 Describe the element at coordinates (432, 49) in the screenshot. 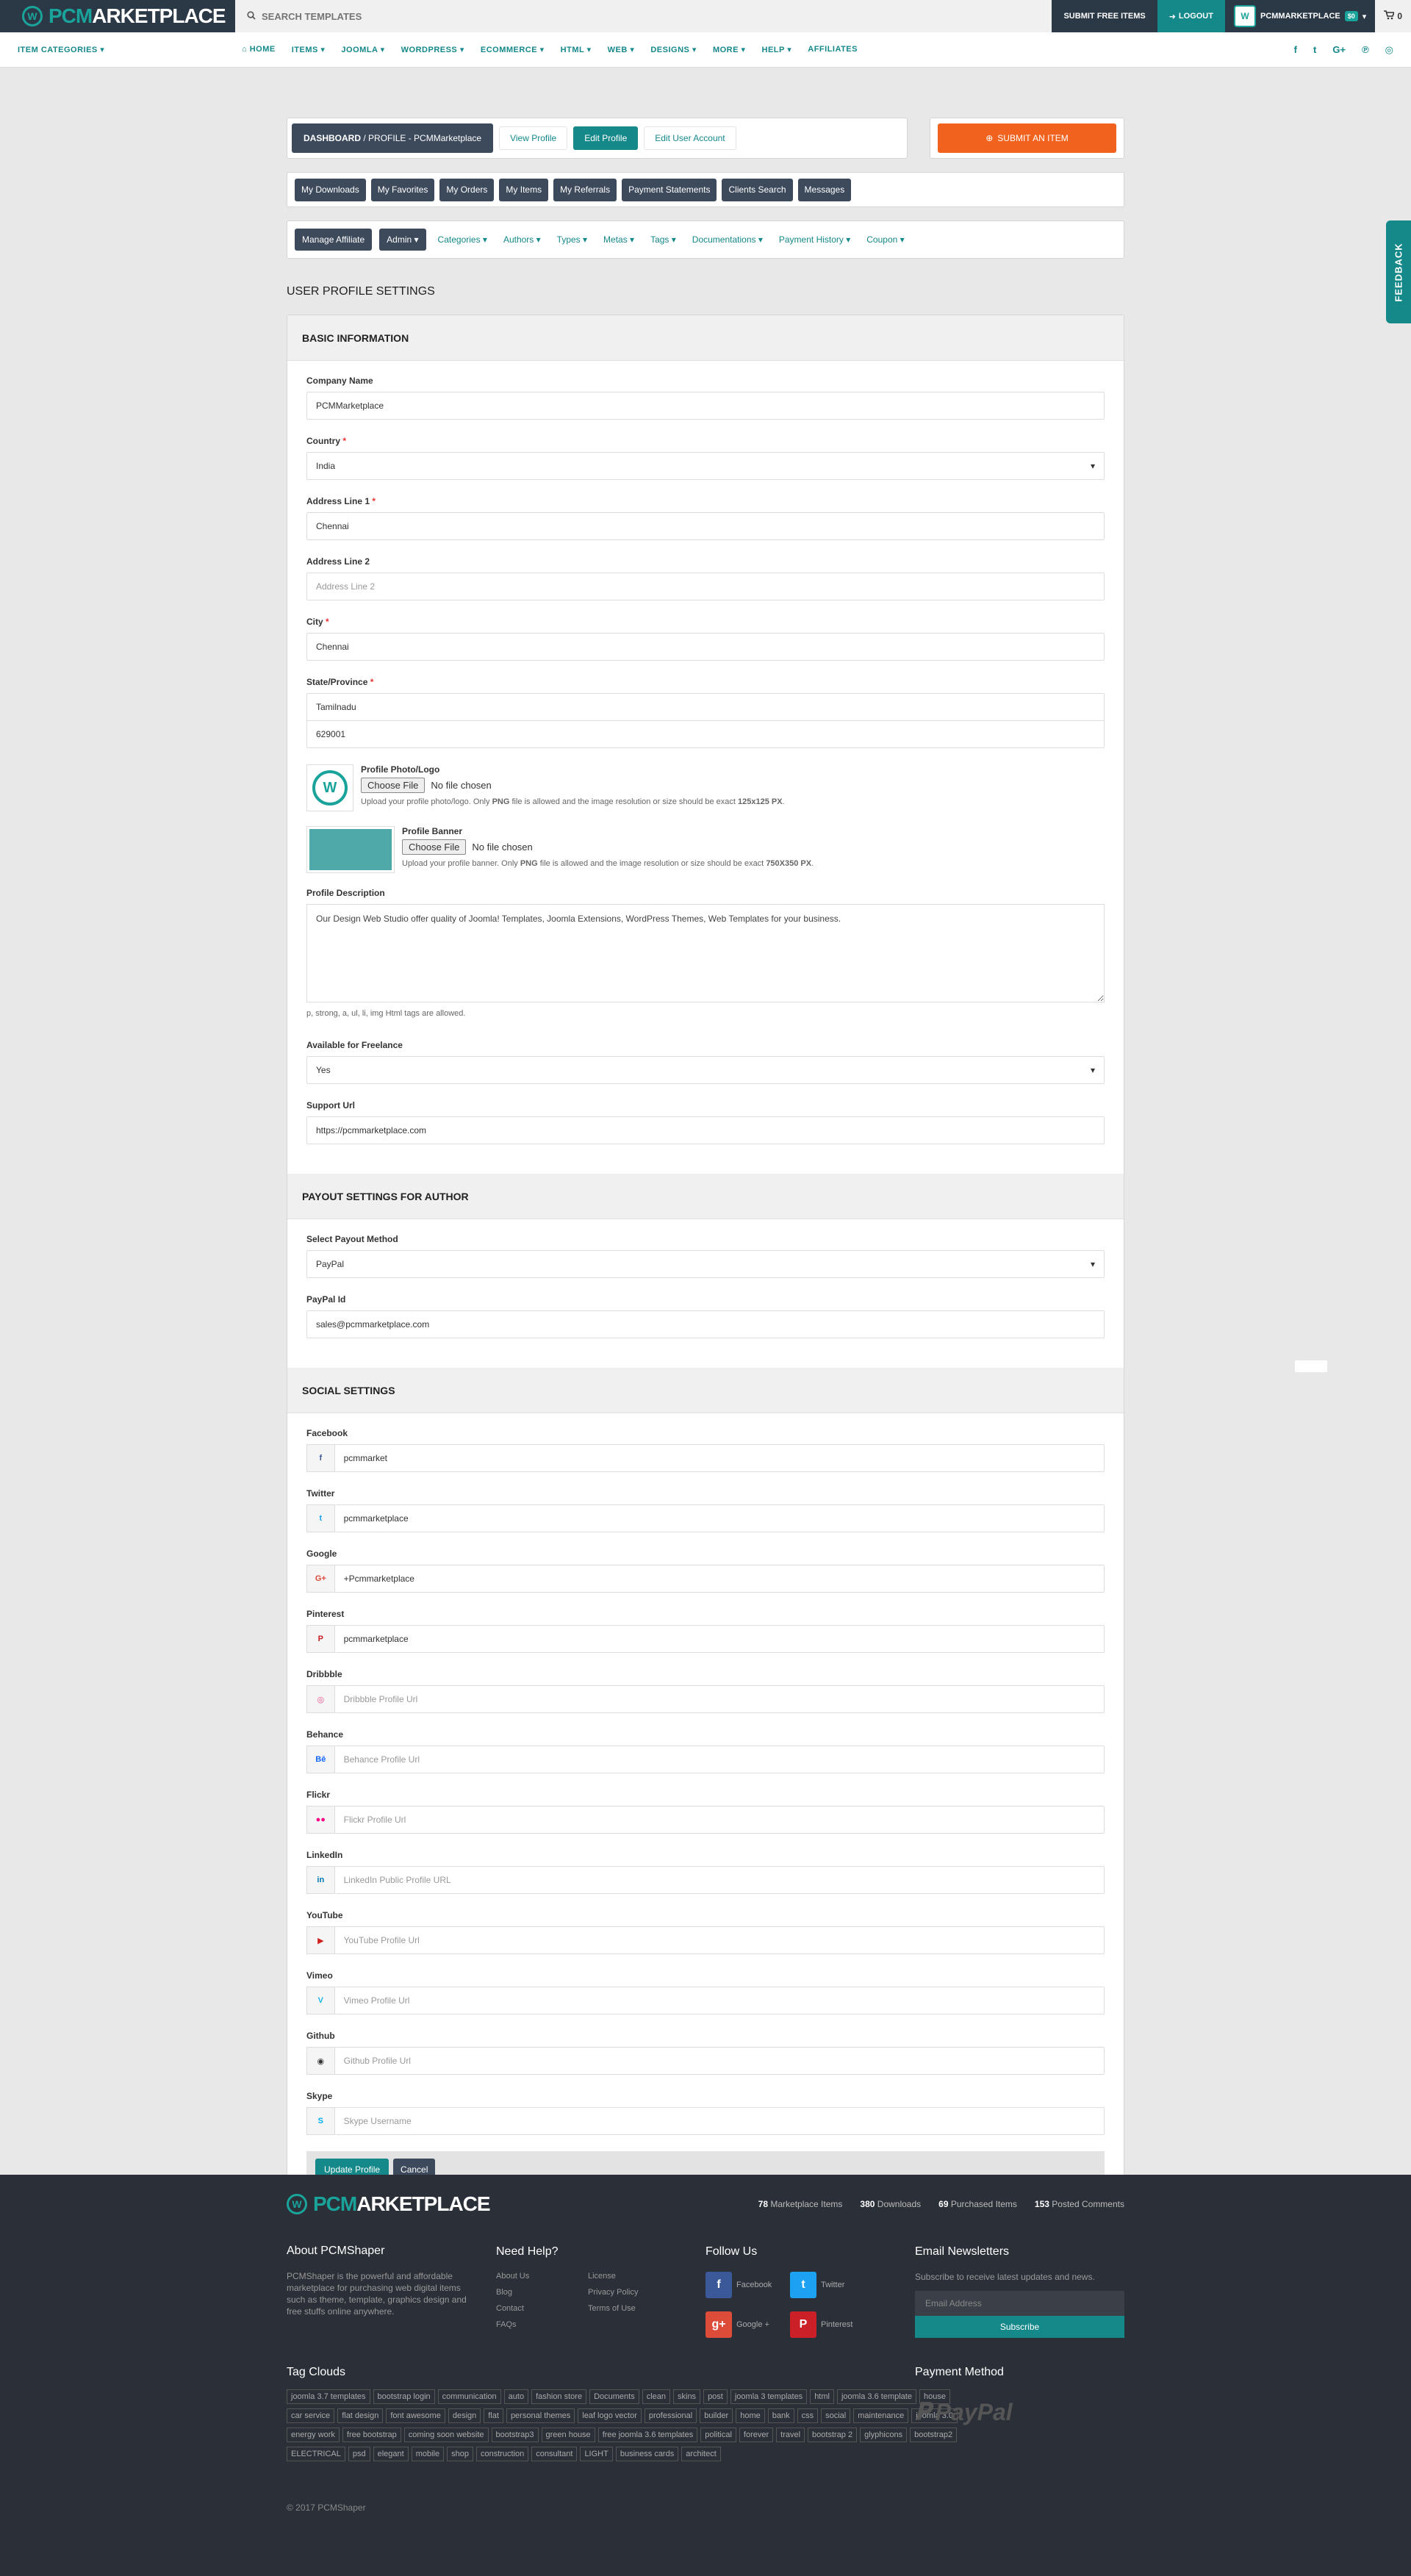

I see `nav-wordpress: WORDPRESS ▾` at that location.